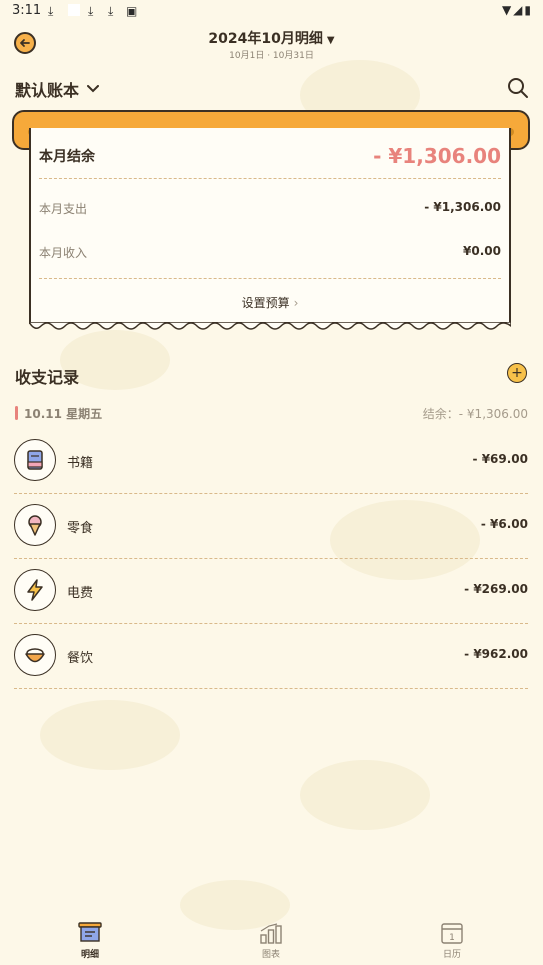  Describe the element at coordinates (35, 460) in the screenshot. I see `book-icon` at that location.